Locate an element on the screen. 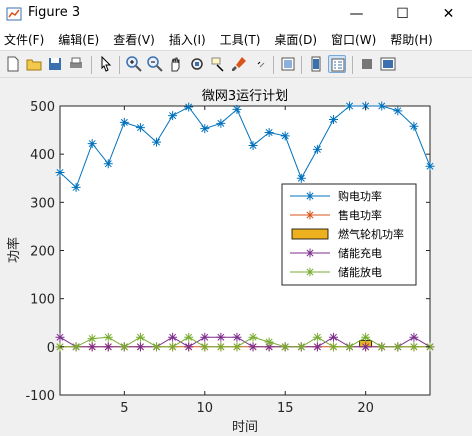 The height and width of the screenshot is (436, 472). chart-title: 微网3运行计划 is located at coordinates (245, 96).